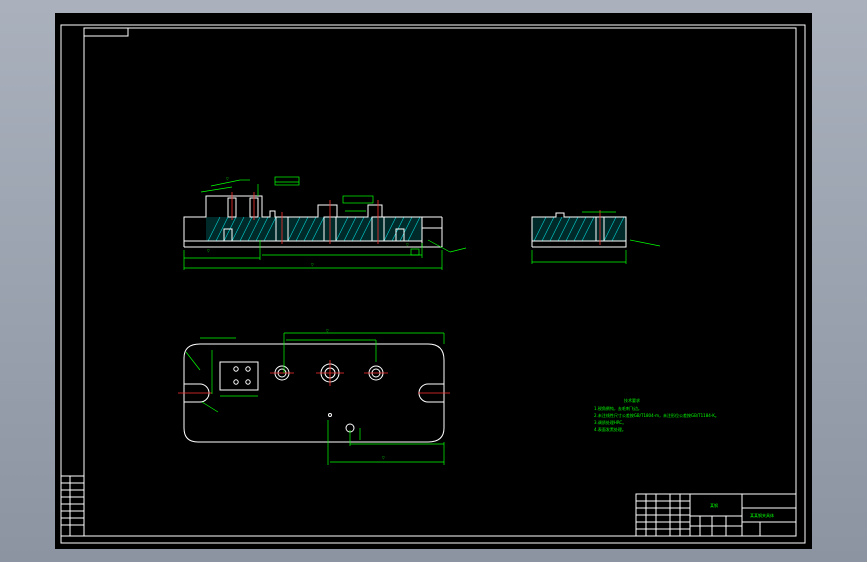  I want to click on tech-note-line: 3.调质处理HRC。, so click(610, 422).